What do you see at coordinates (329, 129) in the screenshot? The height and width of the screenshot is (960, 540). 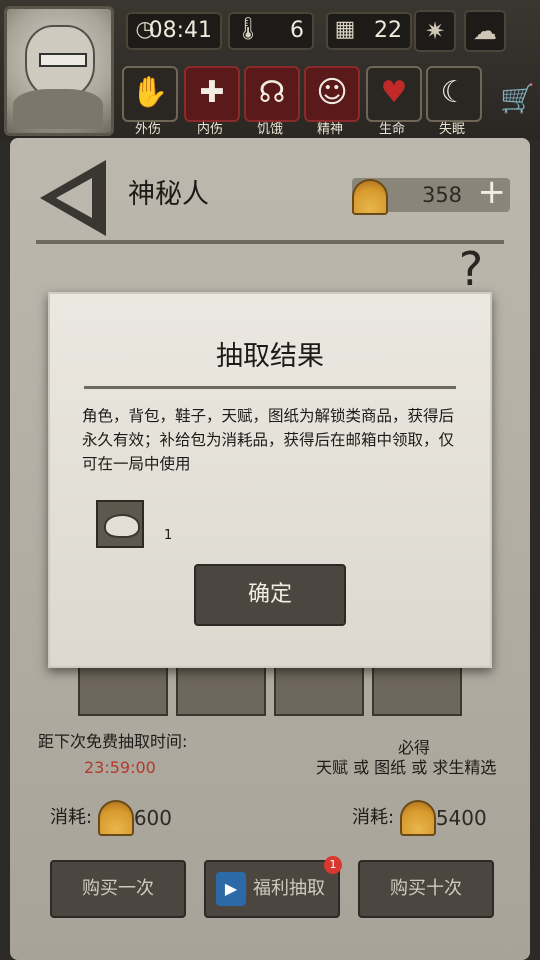 I see `status-label-spirit: 精神` at bounding box center [329, 129].